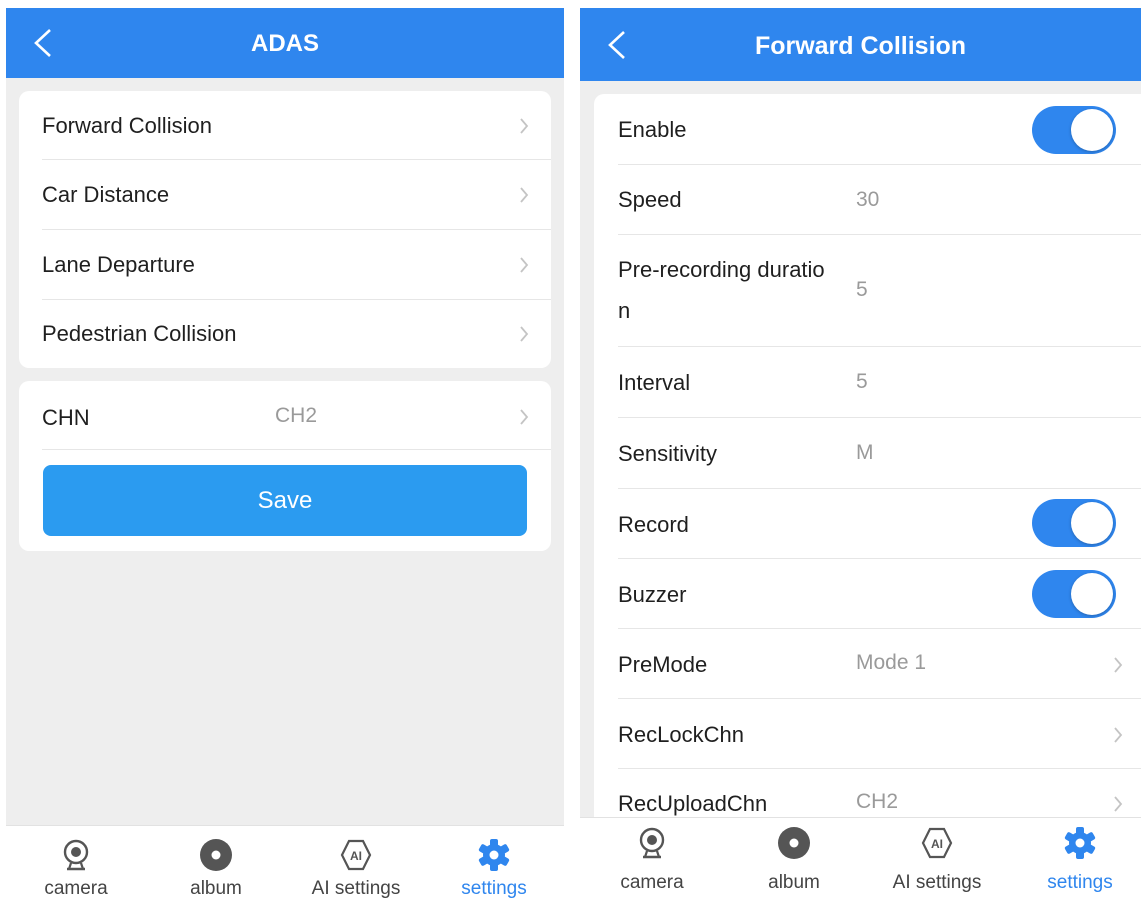 This screenshot has height=902, width=1141. I want to click on setting-label: PreMode, so click(663, 664).